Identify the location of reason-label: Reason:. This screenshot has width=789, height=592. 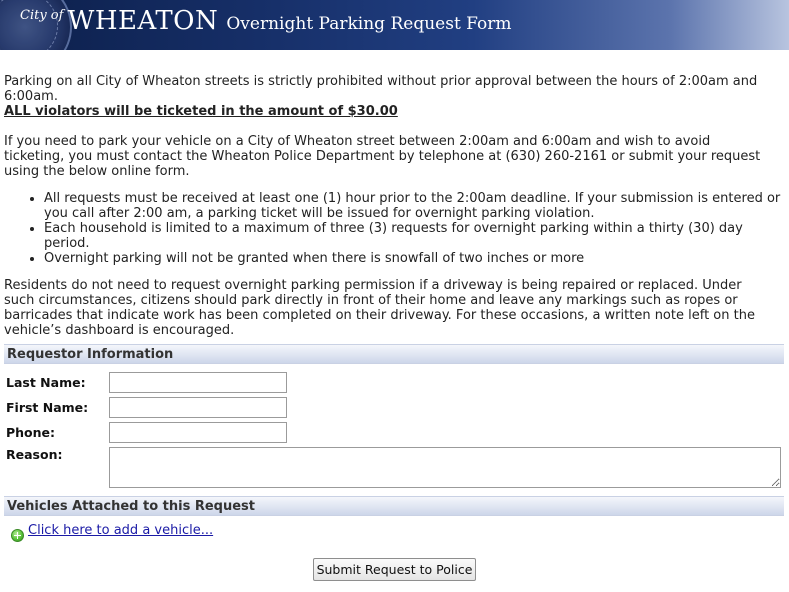
(34, 454).